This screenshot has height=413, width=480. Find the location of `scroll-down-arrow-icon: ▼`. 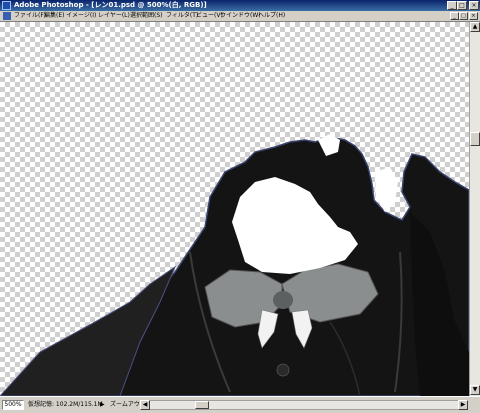

scroll-down-arrow-icon: ▼ is located at coordinates (475, 390).